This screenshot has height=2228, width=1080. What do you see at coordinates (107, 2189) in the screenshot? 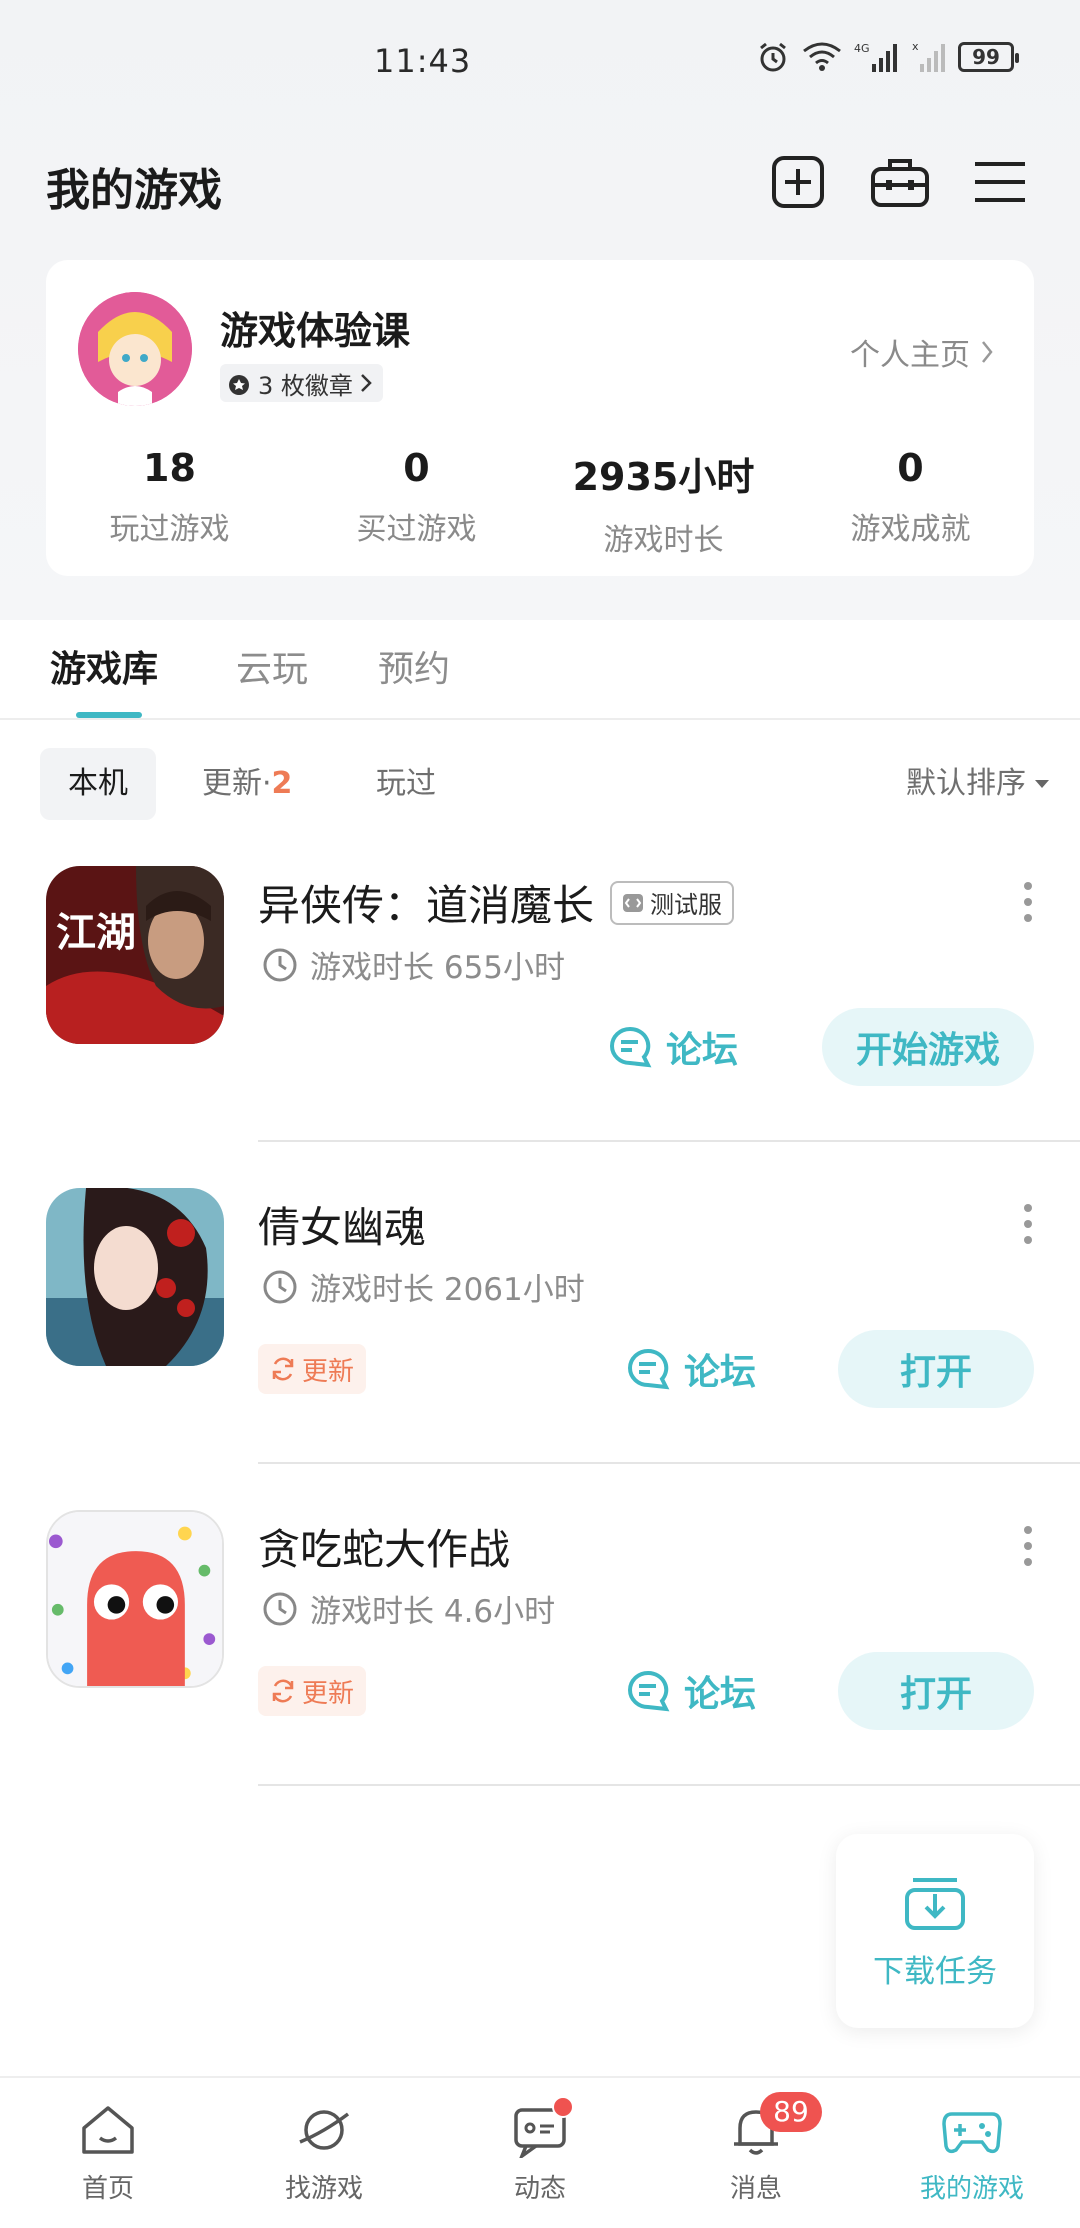
I see `nav-label: 首页` at bounding box center [107, 2189].